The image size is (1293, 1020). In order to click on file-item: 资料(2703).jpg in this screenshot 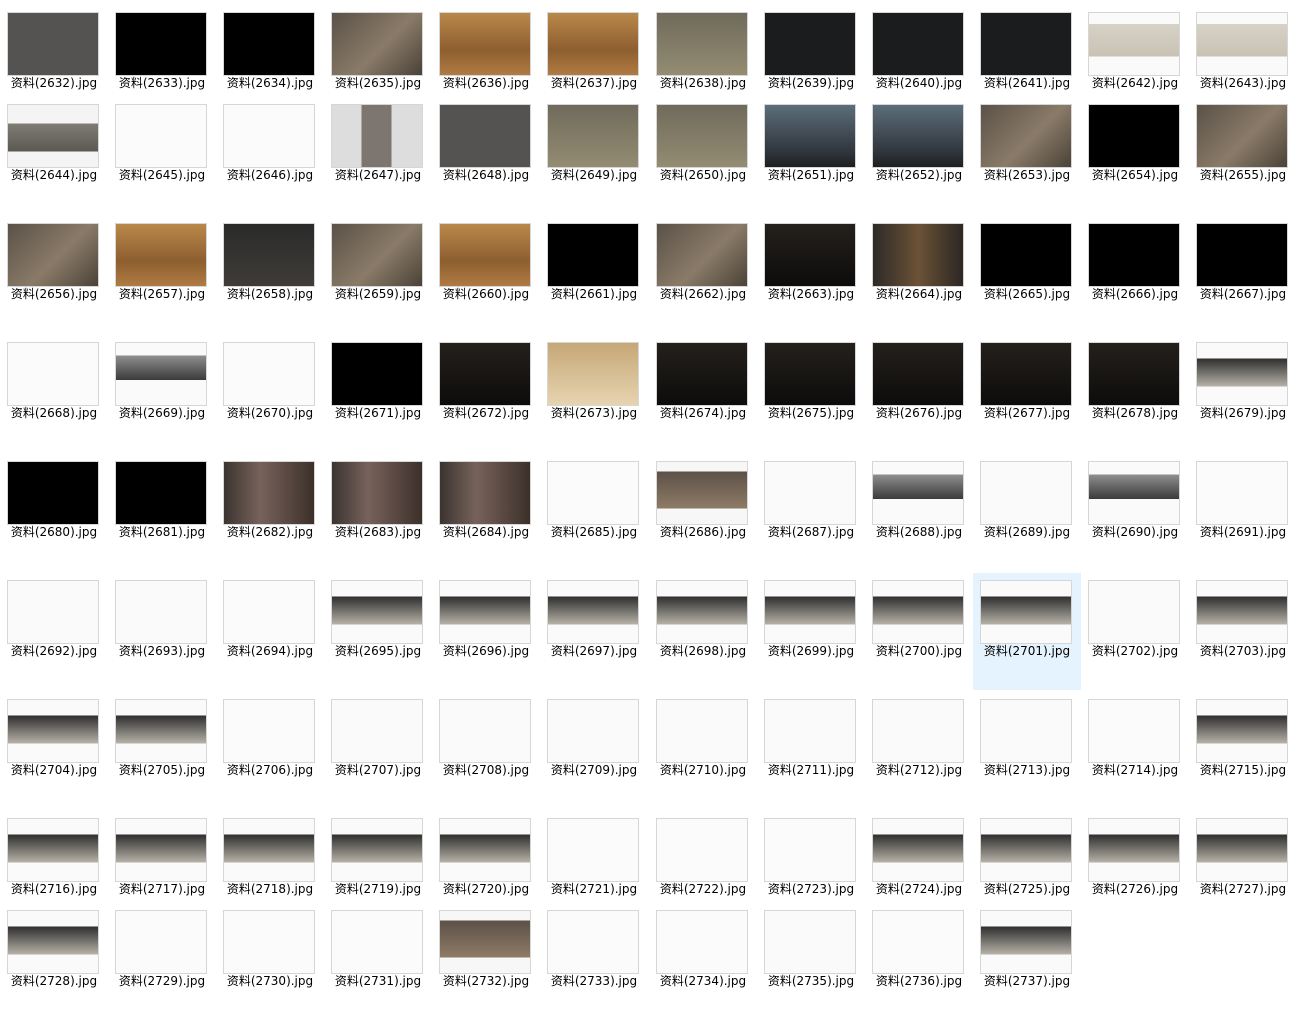, I will do `click(1241, 631)`.